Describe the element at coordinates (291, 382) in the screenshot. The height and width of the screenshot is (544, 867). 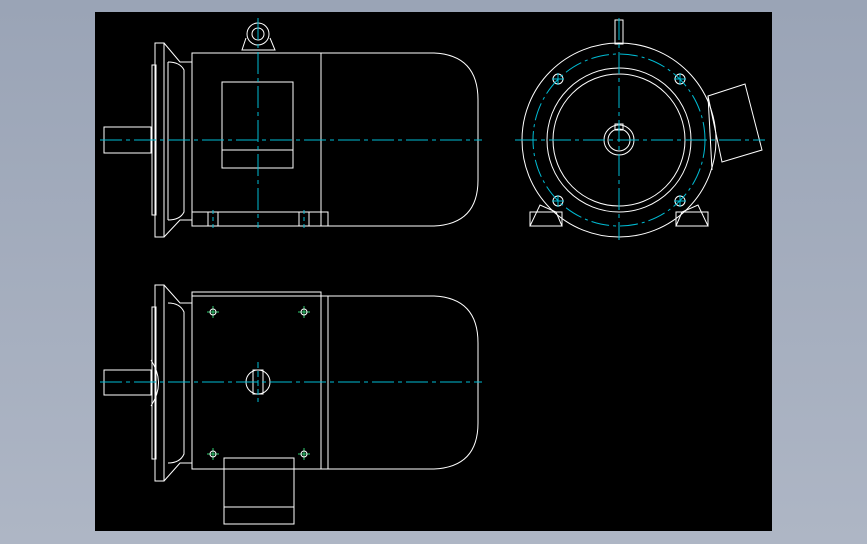
I see `plan-view-centerlines` at that location.